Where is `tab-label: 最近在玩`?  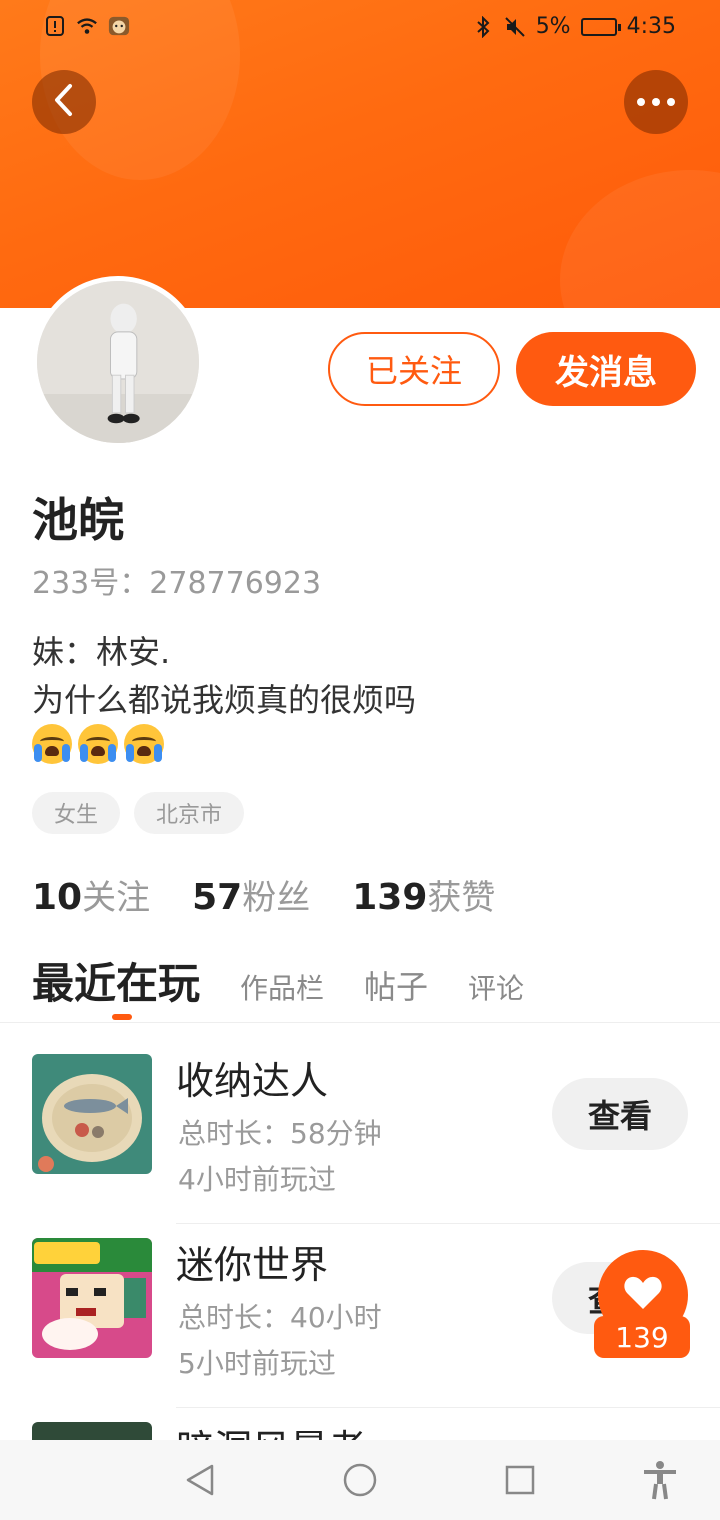 tab-label: 最近在玩 is located at coordinates (116, 983).